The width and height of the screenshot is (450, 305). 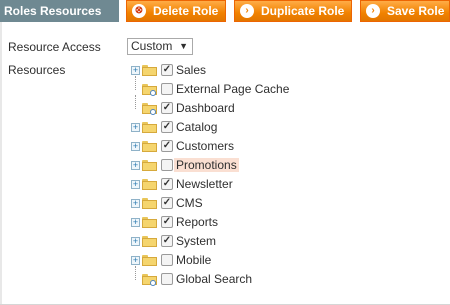 What do you see at coordinates (196, 241) in the screenshot?
I see `resource-label: System` at bounding box center [196, 241].